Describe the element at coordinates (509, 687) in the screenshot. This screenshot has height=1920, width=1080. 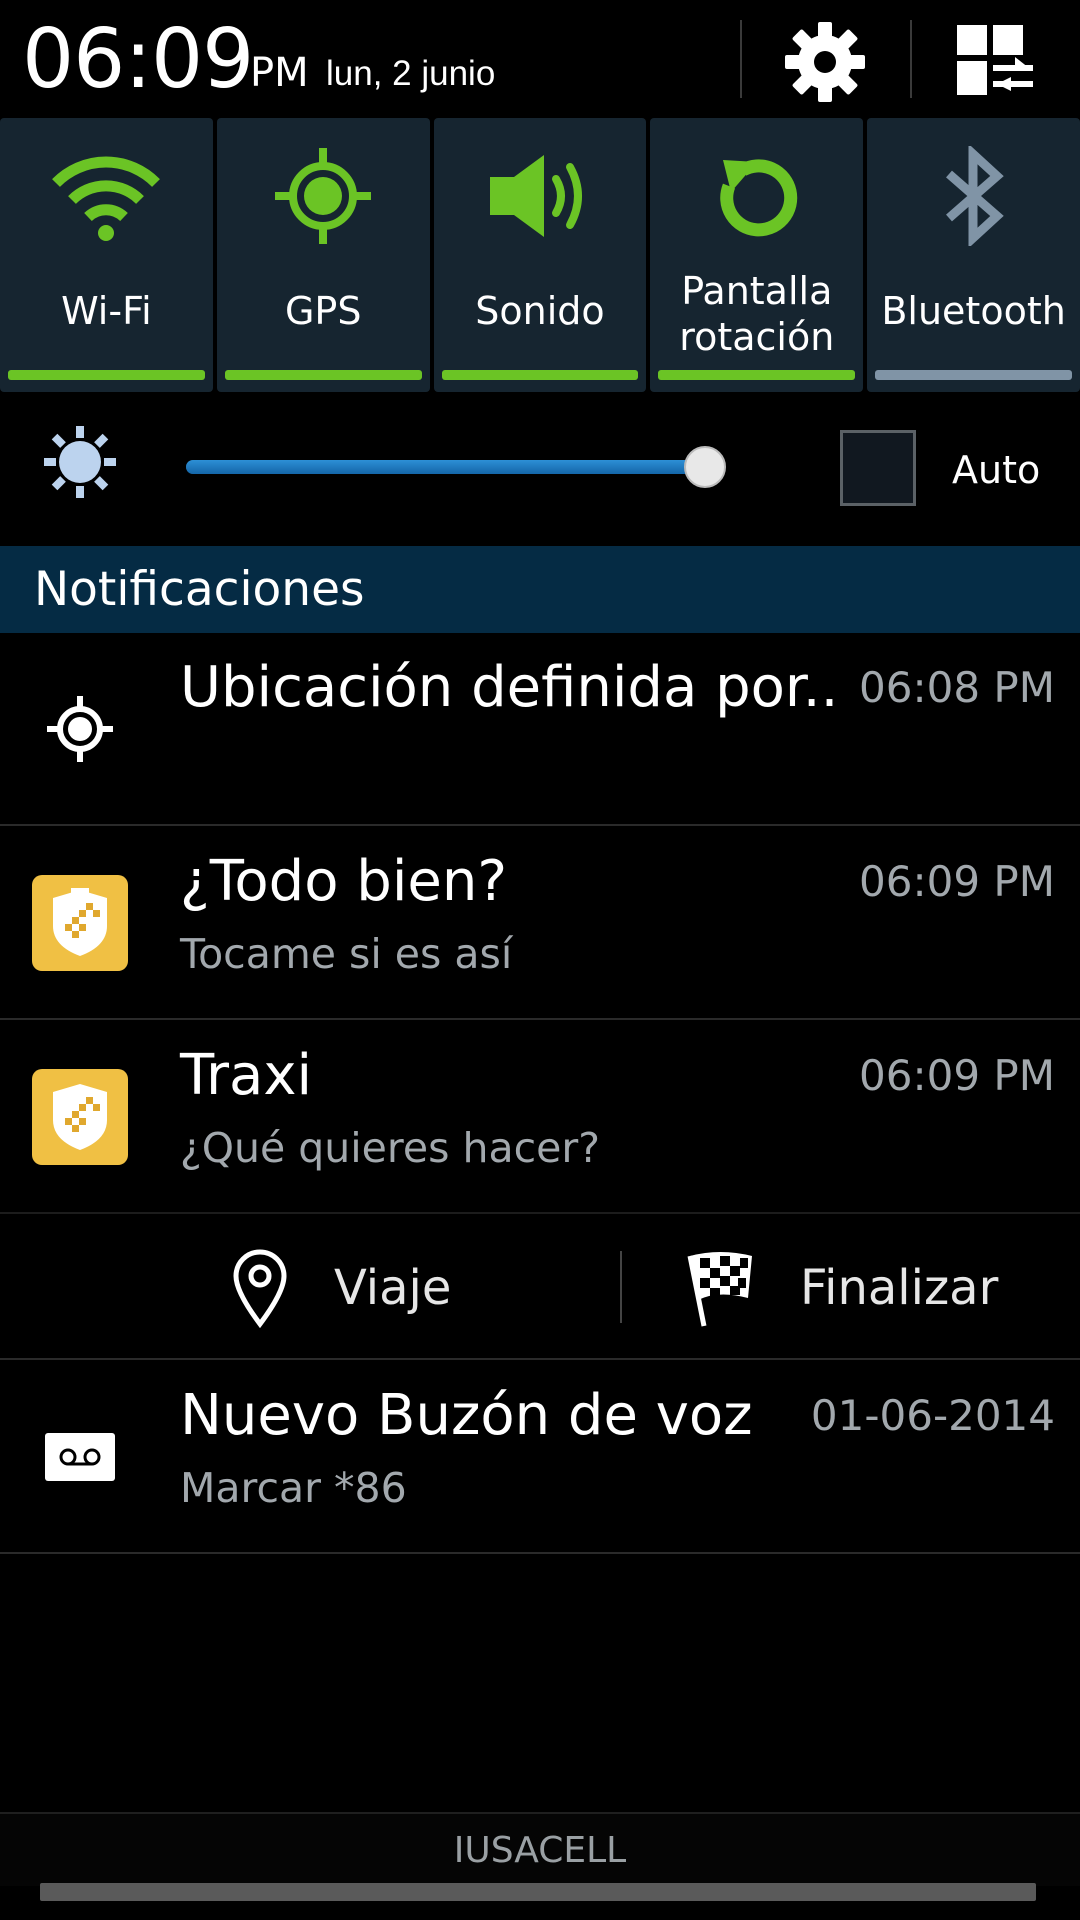
I see `notification-title: Ubicación definida por..` at that location.